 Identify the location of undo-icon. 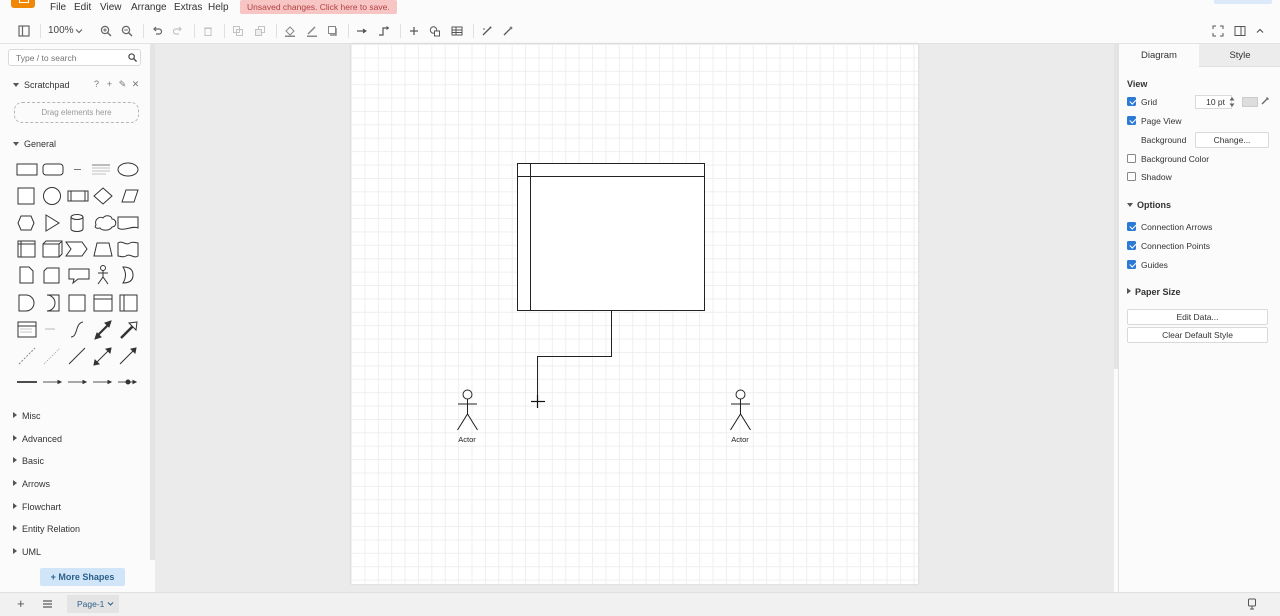
(158, 31).